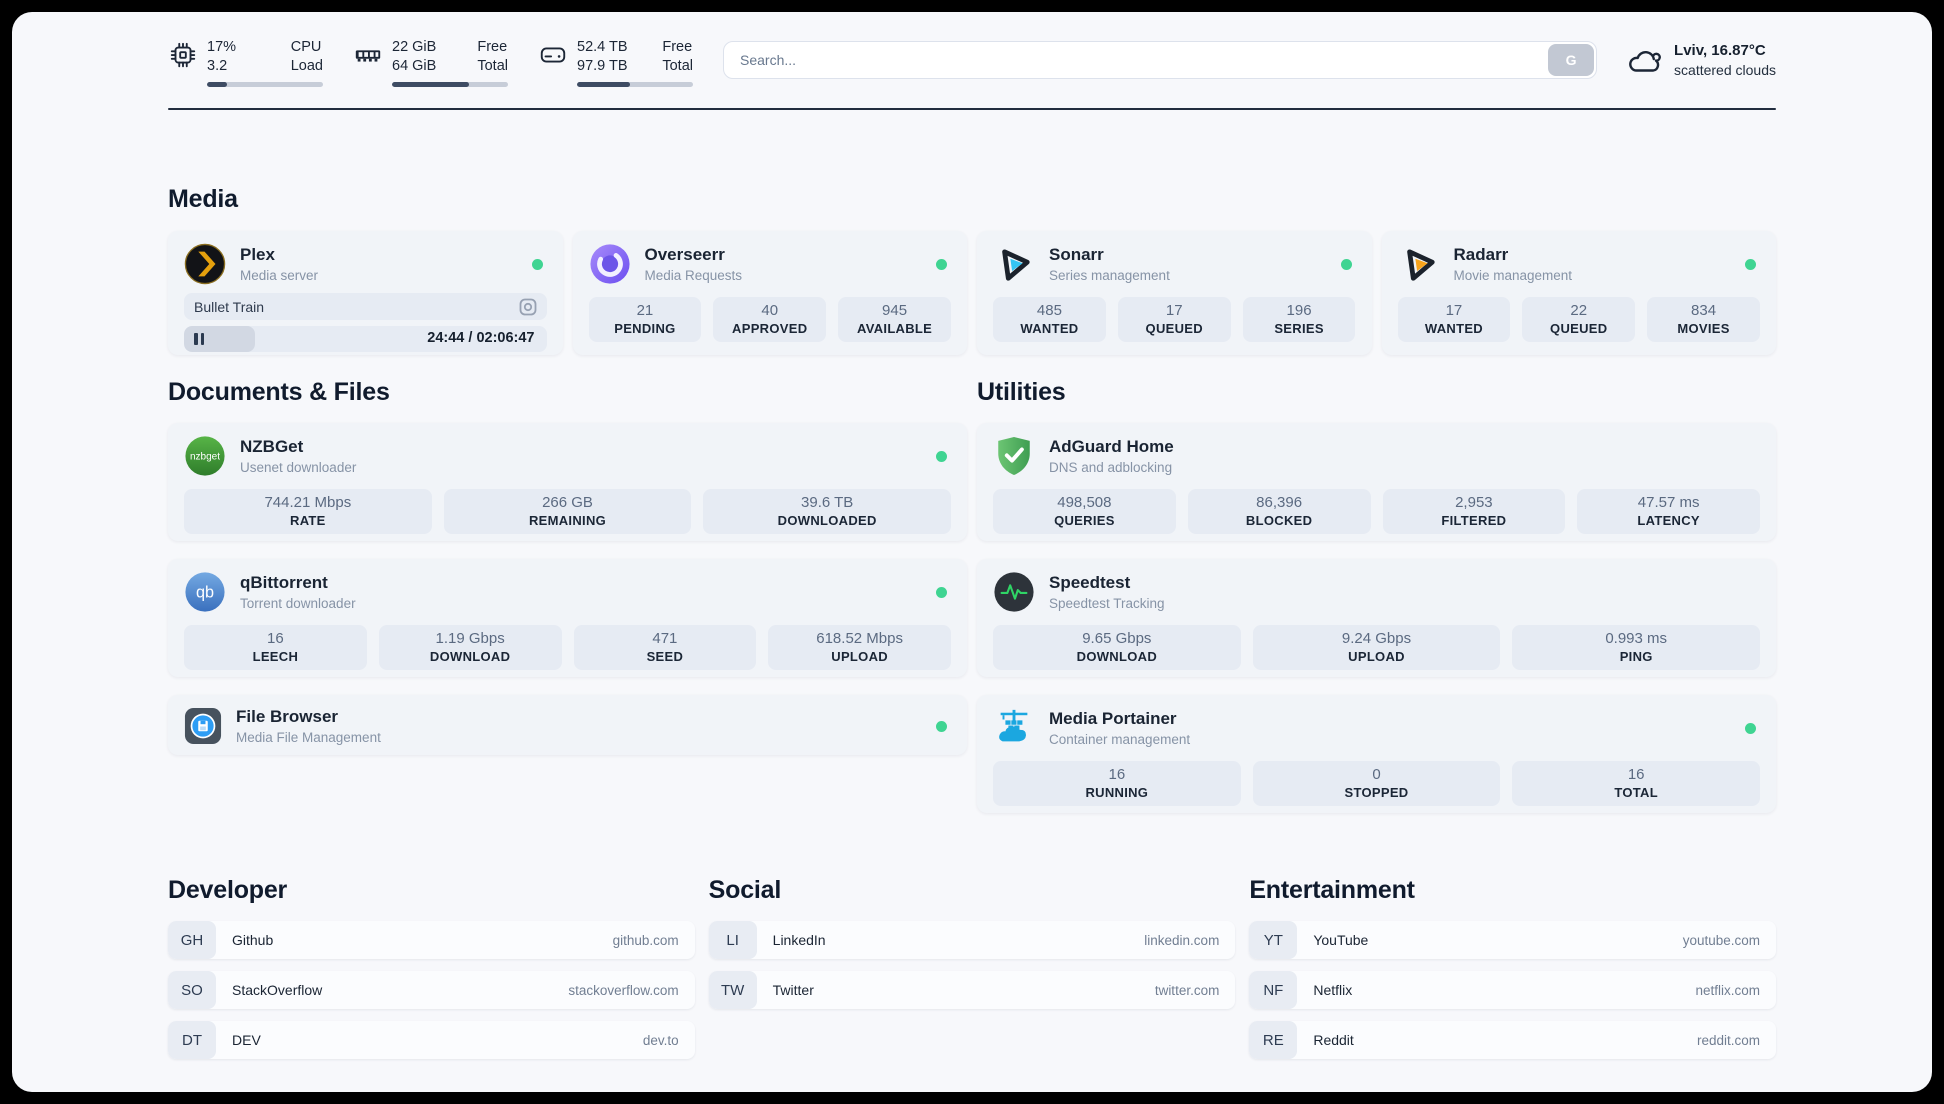  I want to click on app-title: Overseerr, so click(684, 254).